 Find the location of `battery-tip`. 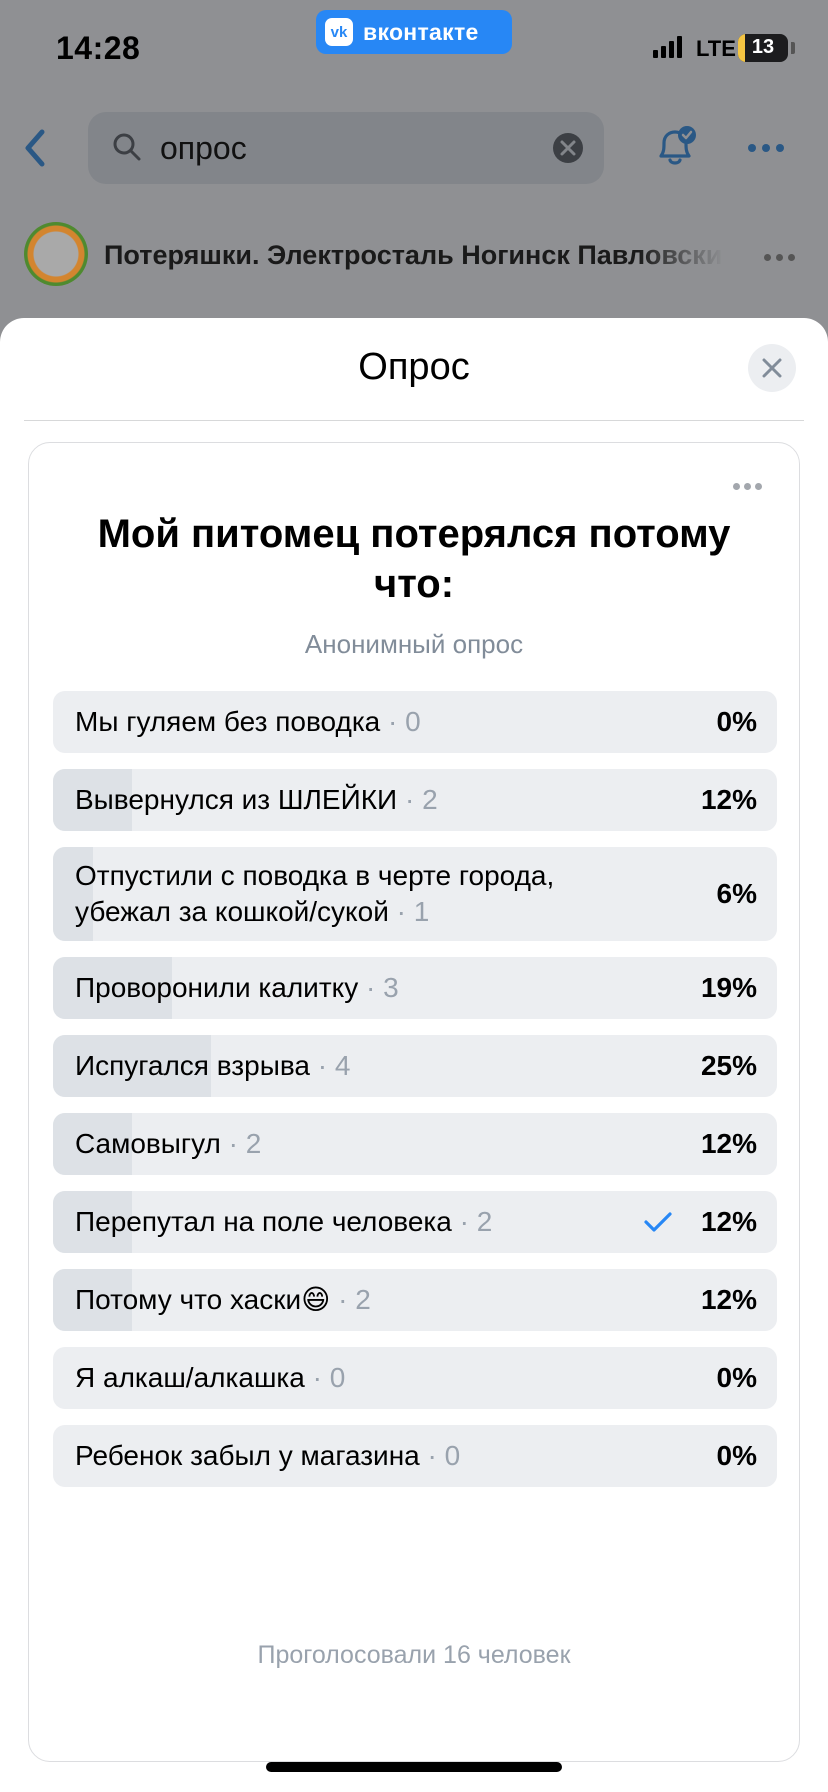

battery-tip is located at coordinates (793, 48).